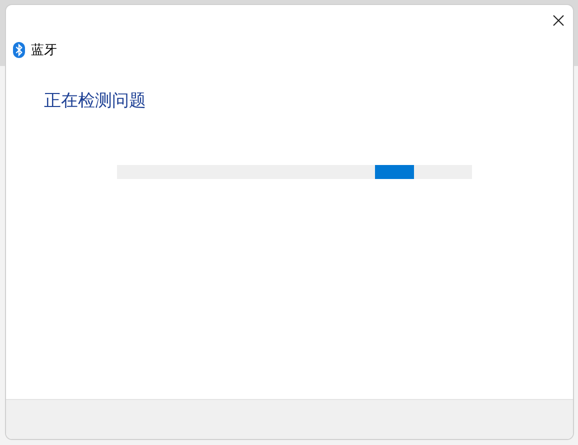 The width and height of the screenshot is (578, 445). What do you see at coordinates (19, 50) in the screenshot?
I see `bluetooth-icon` at bounding box center [19, 50].